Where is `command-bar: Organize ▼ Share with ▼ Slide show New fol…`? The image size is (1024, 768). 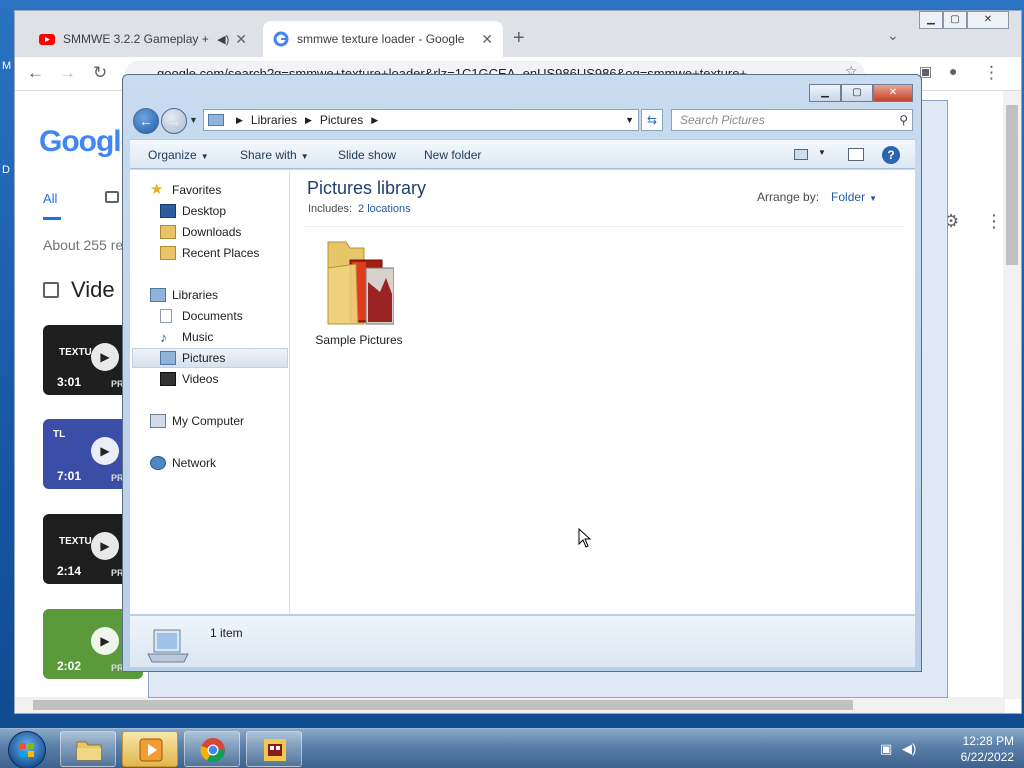
command-bar: Organize ▼ Share with ▼ Slide show New fol… is located at coordinates (522, 154).